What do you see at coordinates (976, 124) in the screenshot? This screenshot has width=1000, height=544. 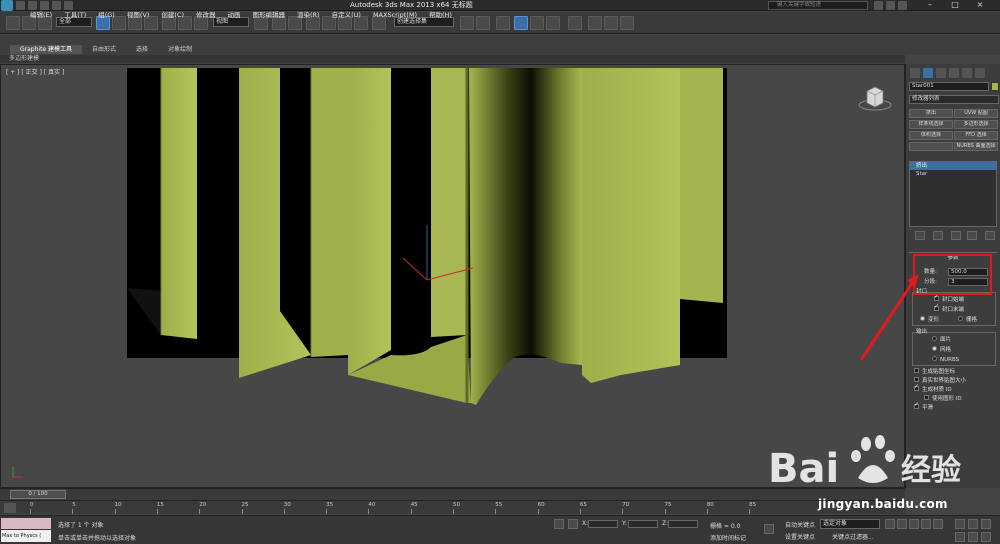 I see `poly-select-button: 多边形选择` at bounding box center [976, 124].